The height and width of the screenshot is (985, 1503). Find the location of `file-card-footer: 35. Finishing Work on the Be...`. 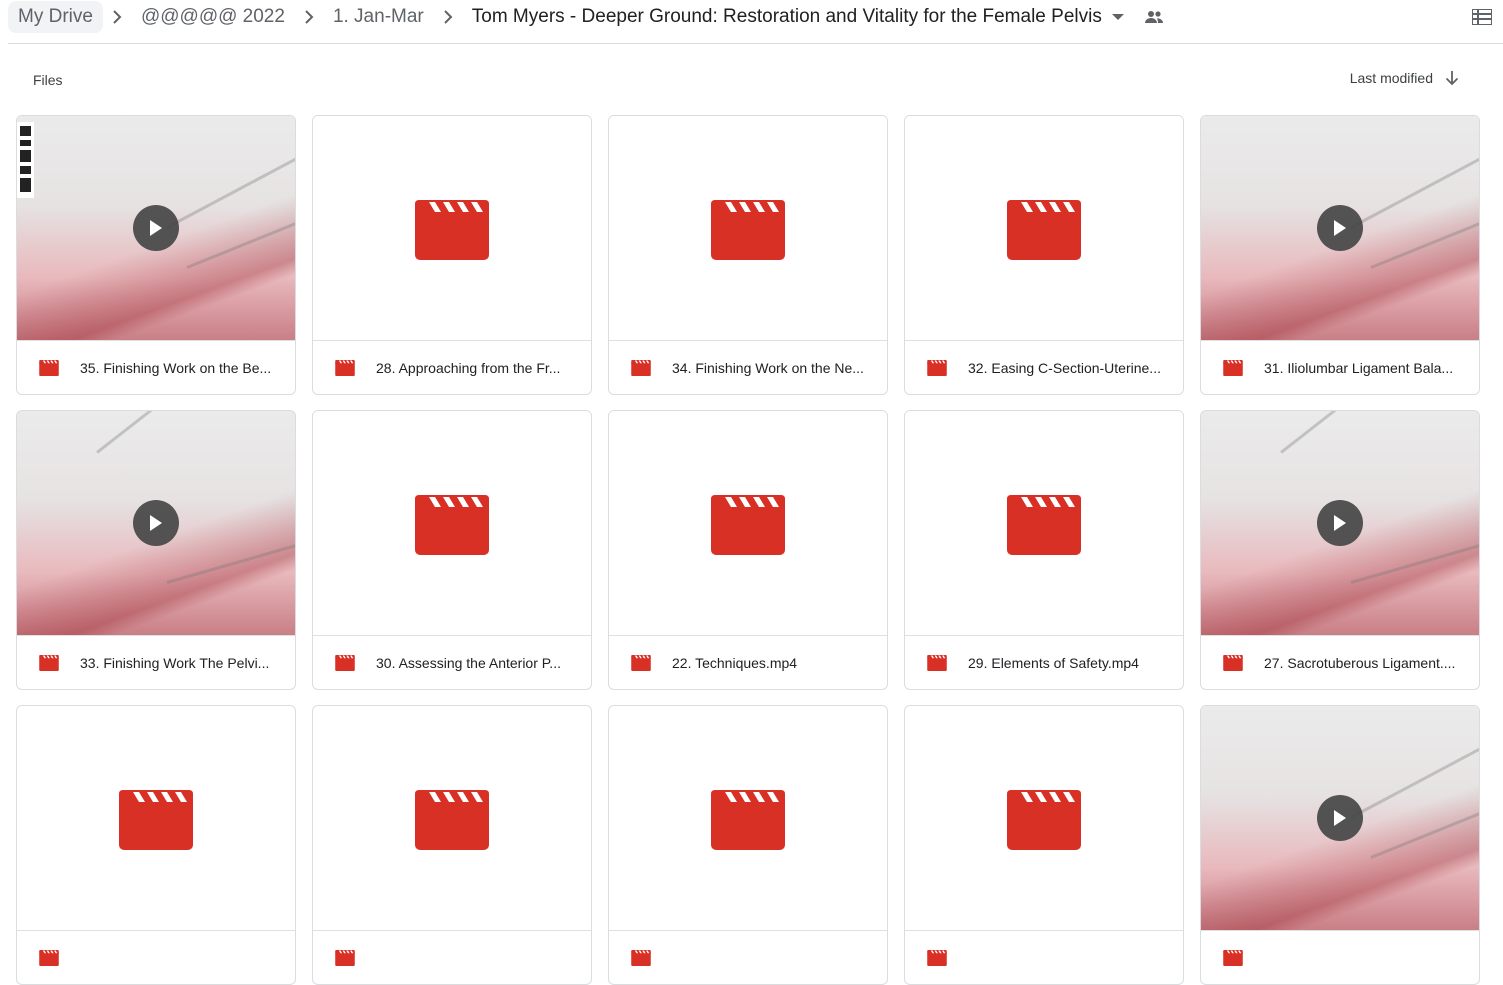

file-card-footer: 35. Finishing Work on the Be... is located at coordinates (156, 367).